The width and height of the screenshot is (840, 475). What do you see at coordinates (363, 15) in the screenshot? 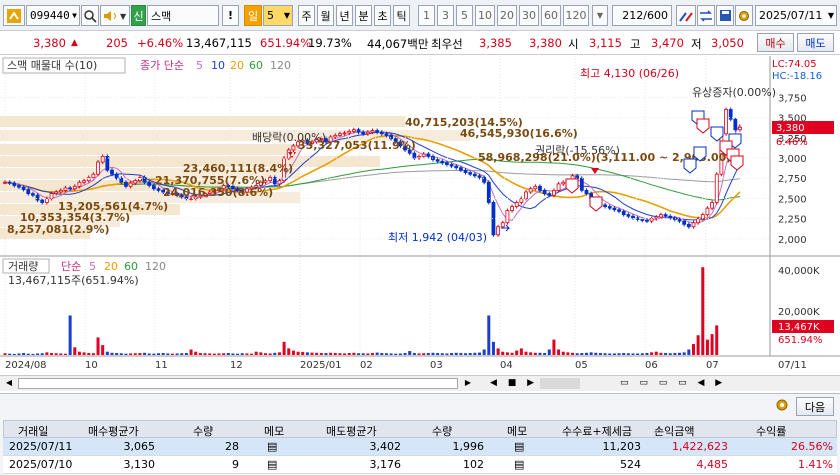
I see `tab-minute: 분` at bounding box center [363, 15].